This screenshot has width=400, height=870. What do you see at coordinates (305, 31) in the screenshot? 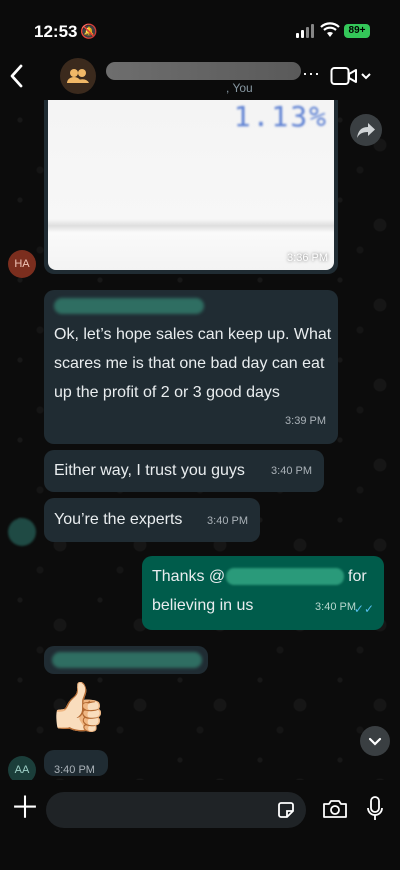
I see `cellular-signal-icon` at bounding box center [305, 31].